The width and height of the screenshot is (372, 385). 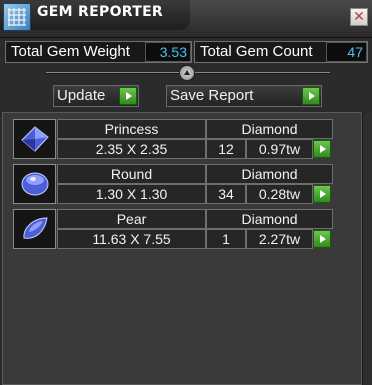 What do you see at coordinates (17, 17) in the screenshot?
I see `app-grid-icon` at bounding box center [17, 17].